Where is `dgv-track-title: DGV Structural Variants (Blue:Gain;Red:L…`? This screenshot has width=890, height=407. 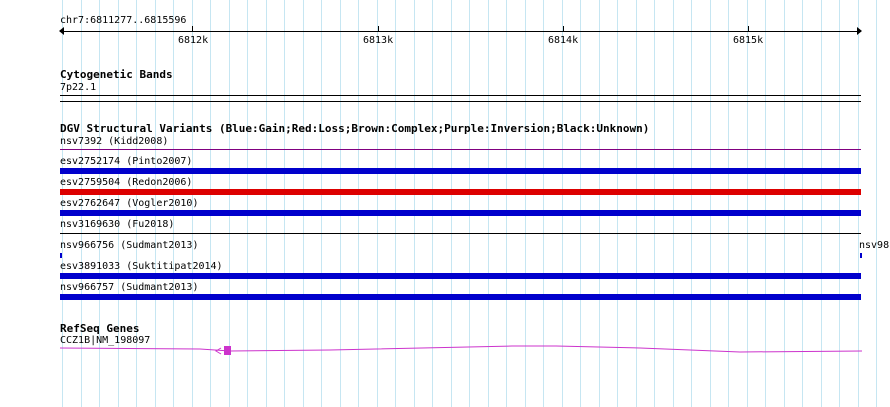 dgv-track-title: DGV Structural Variants (Blue:Gain;Red:L… is located at coordinates (354, 128).